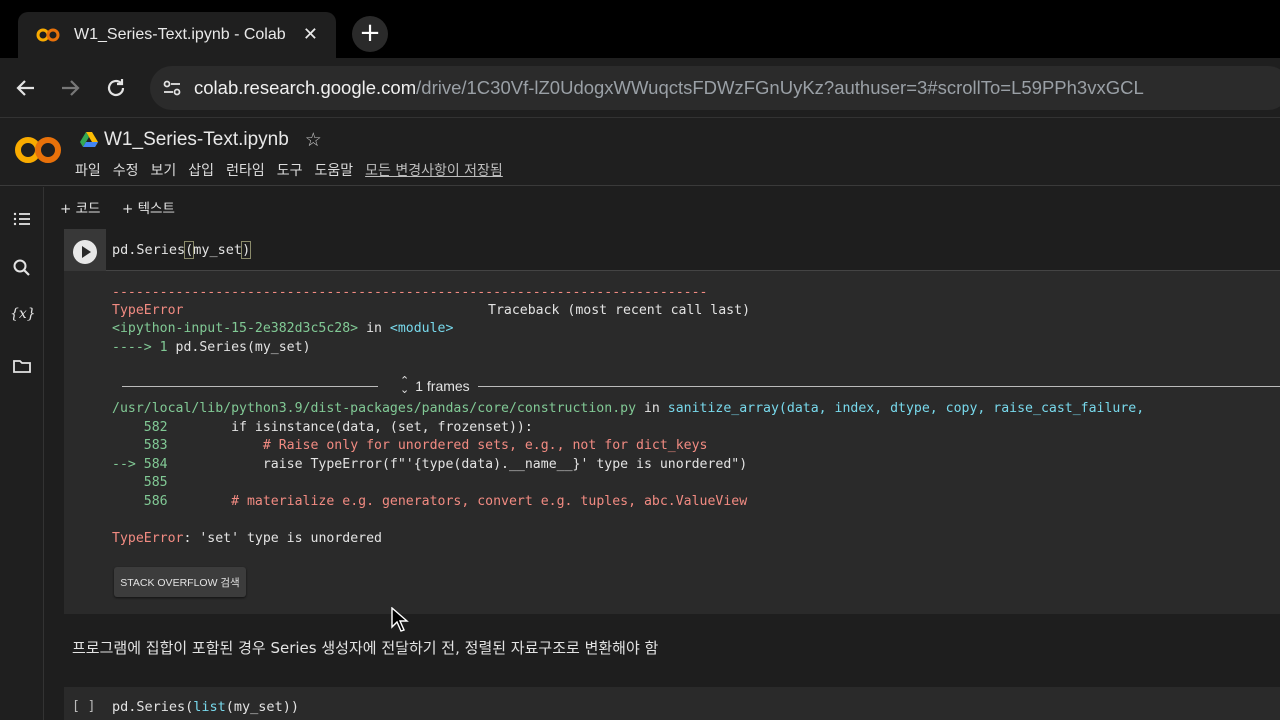 The height and width of the screenshot is (720, 1280). Describe the element at coordinates (89, 140) in the screenshot. I see `google-drive-icon` at that location.